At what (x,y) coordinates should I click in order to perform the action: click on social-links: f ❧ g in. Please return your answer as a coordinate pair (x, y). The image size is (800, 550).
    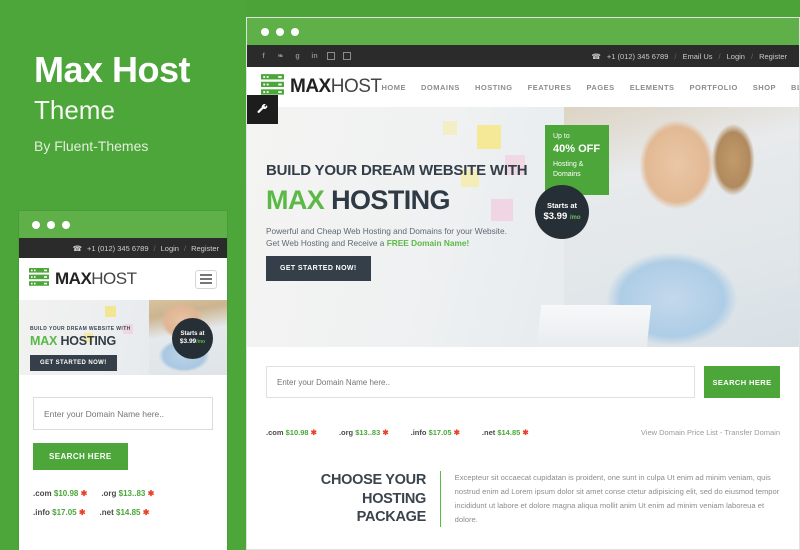
    Looking at the image, I should click on (305, 56).